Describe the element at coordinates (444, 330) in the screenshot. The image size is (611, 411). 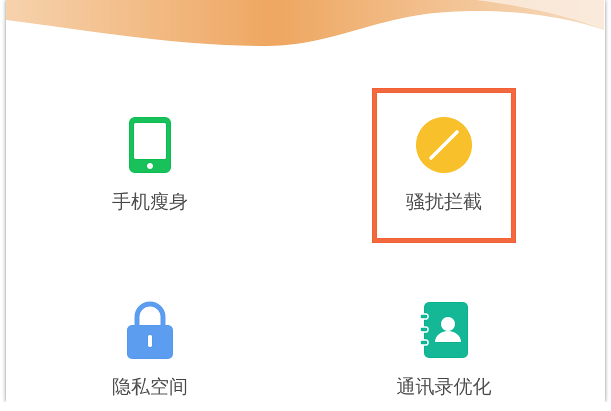
I see `contact-book-icon` at that location.